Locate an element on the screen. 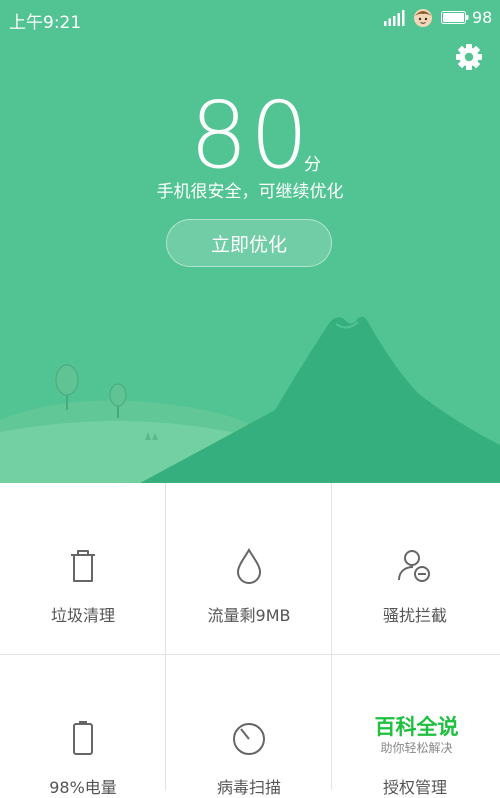  optimize-button: 立即优化 is located at coordinates (249, 243).